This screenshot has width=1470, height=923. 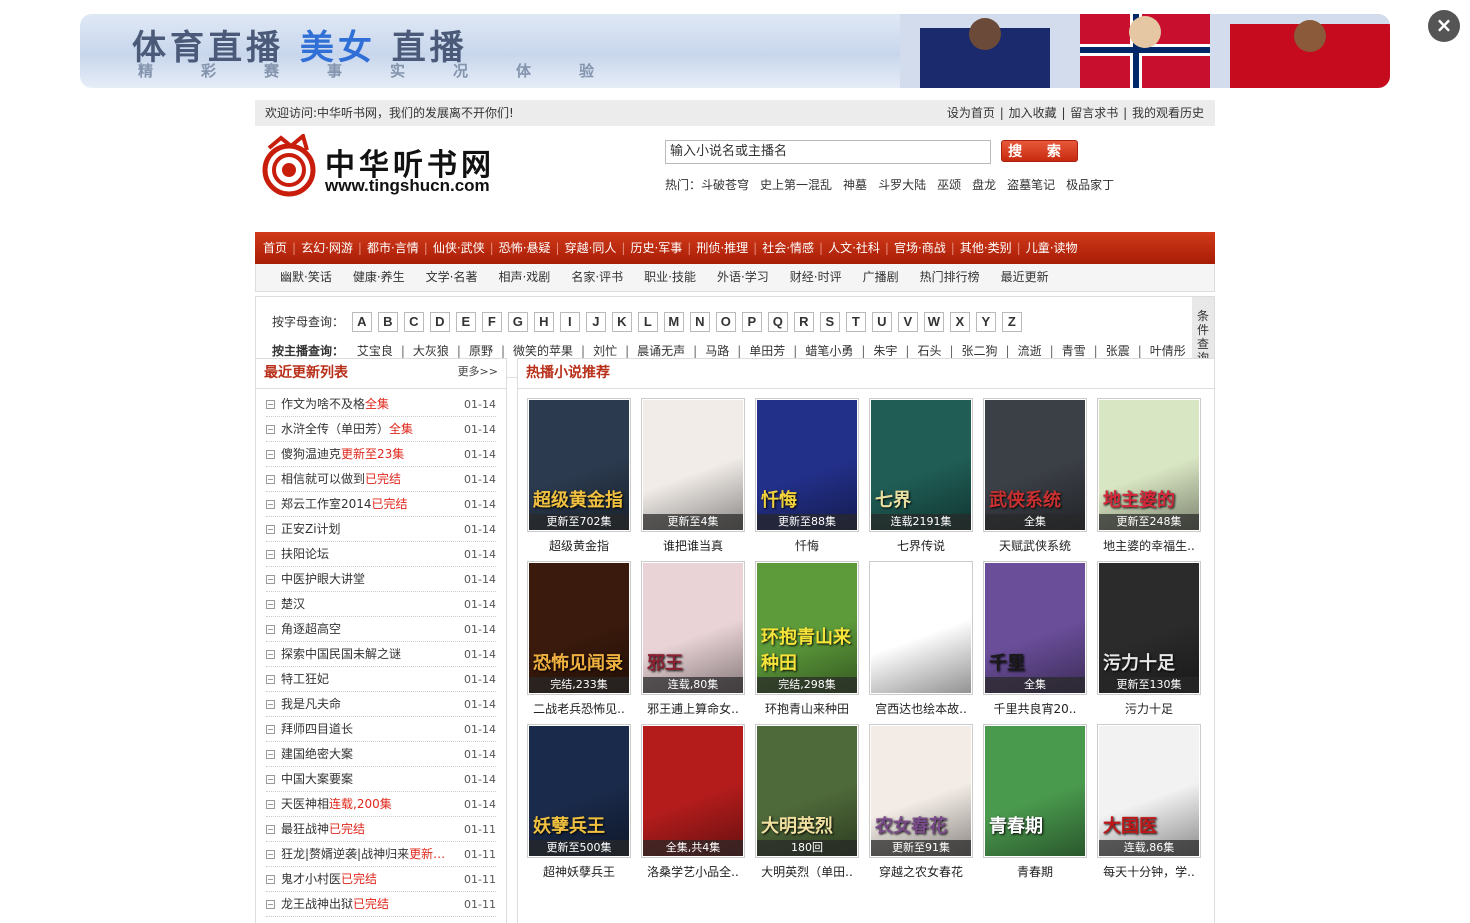 I want to click on letter-m-button: M, so click(x=673, y=322).